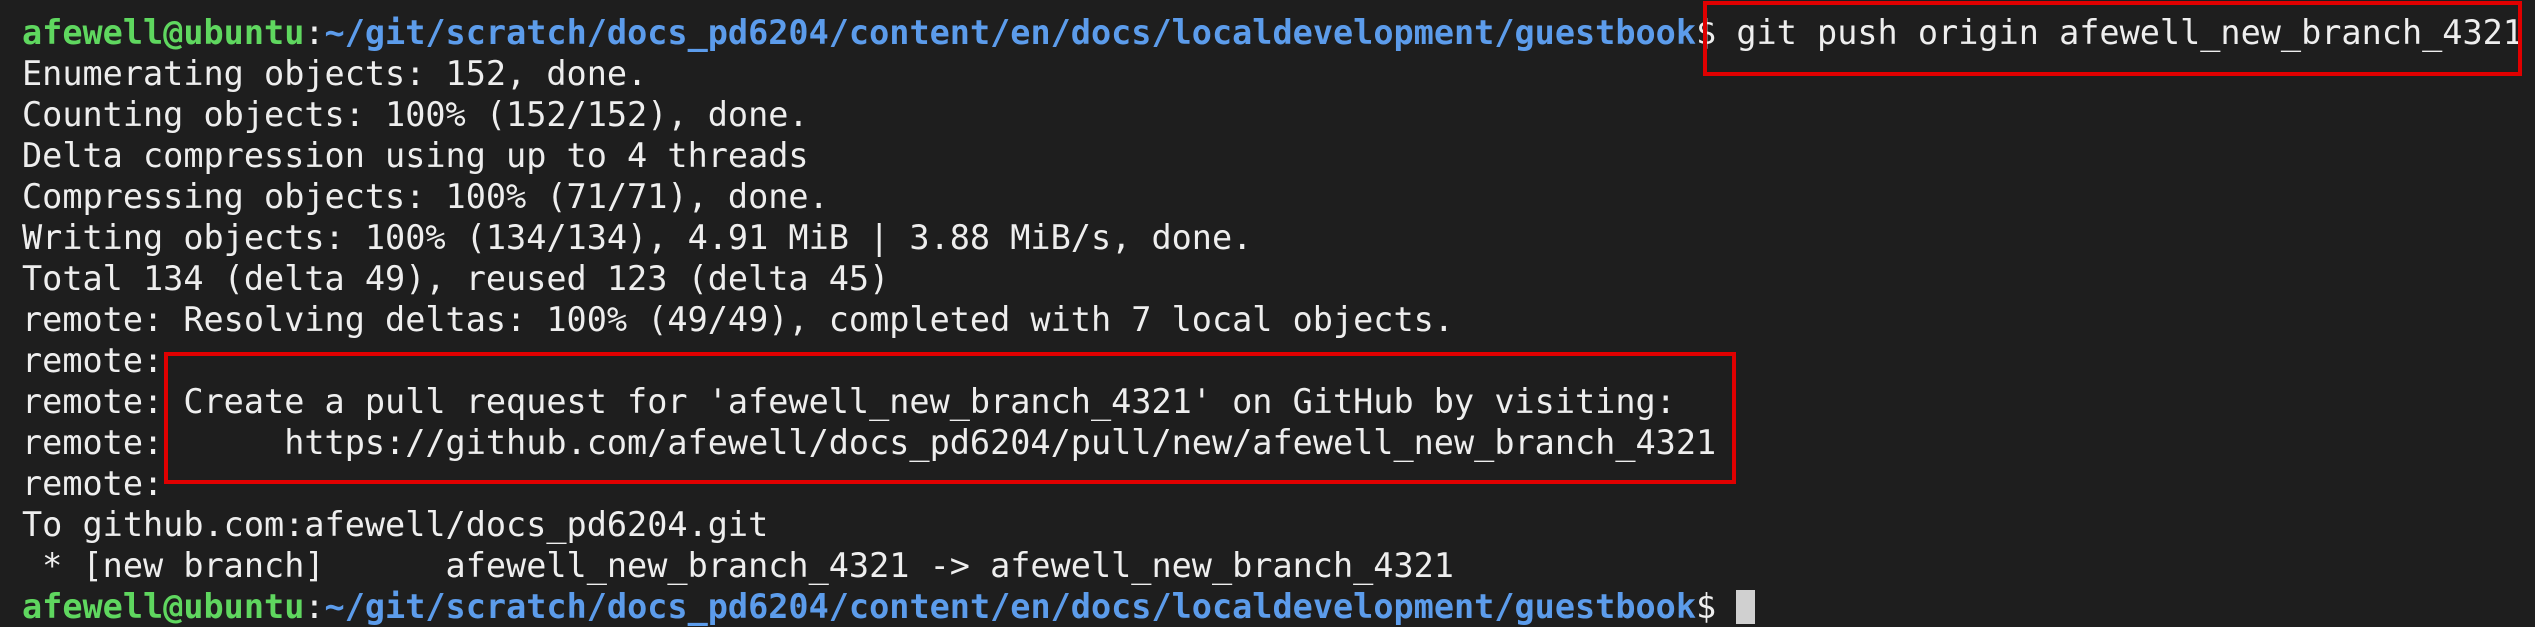 The width and height of the screenshot is (2535, 627). I want to click on output-line: Counting objects: 100% (152/152), done., so click(415, 114).